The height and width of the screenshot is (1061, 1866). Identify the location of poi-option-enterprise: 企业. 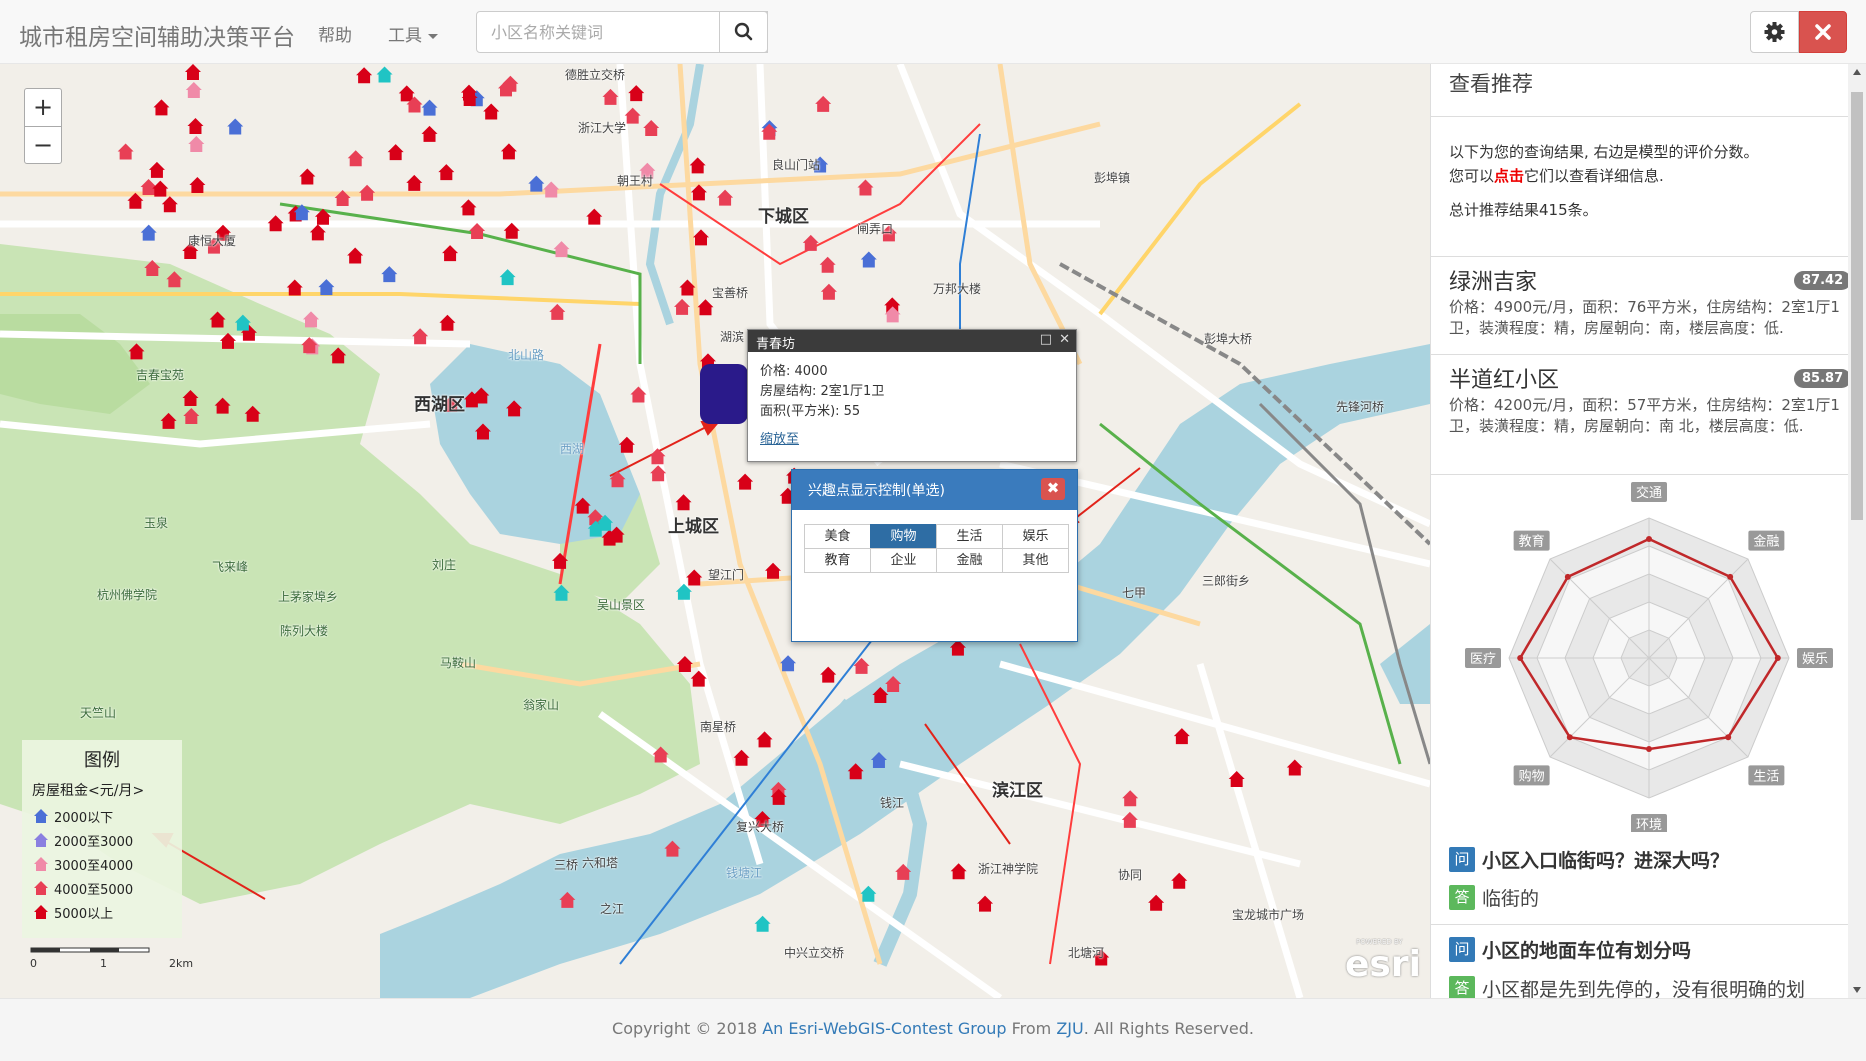
(903, 560).